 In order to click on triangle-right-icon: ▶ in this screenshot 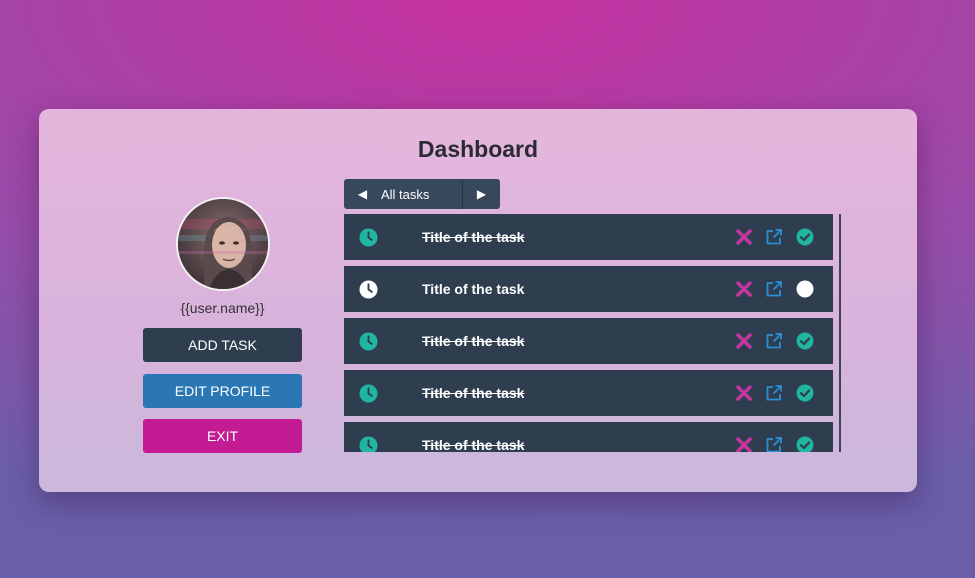, I will do `click(481, 194)`.